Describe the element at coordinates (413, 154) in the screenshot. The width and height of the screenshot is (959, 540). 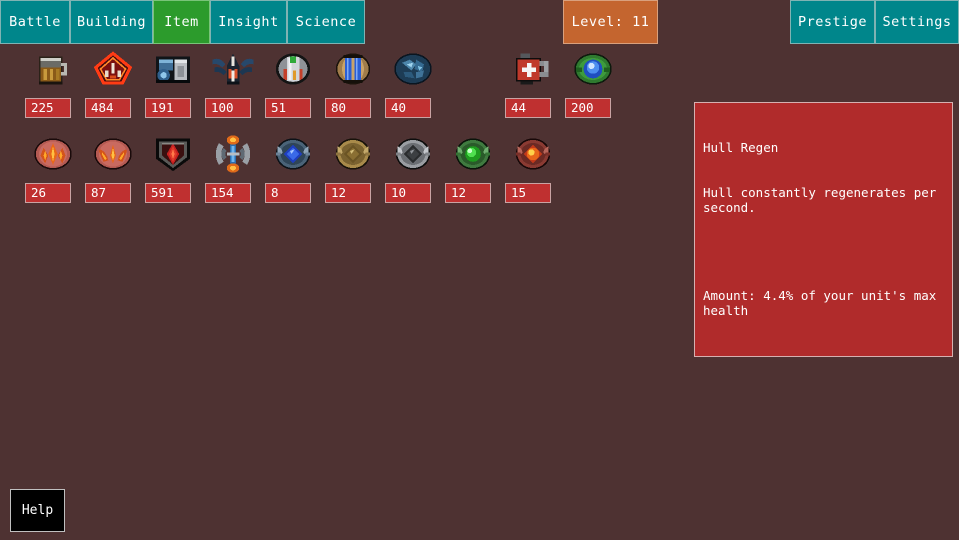
I see `silver-gem-icon` at that location.